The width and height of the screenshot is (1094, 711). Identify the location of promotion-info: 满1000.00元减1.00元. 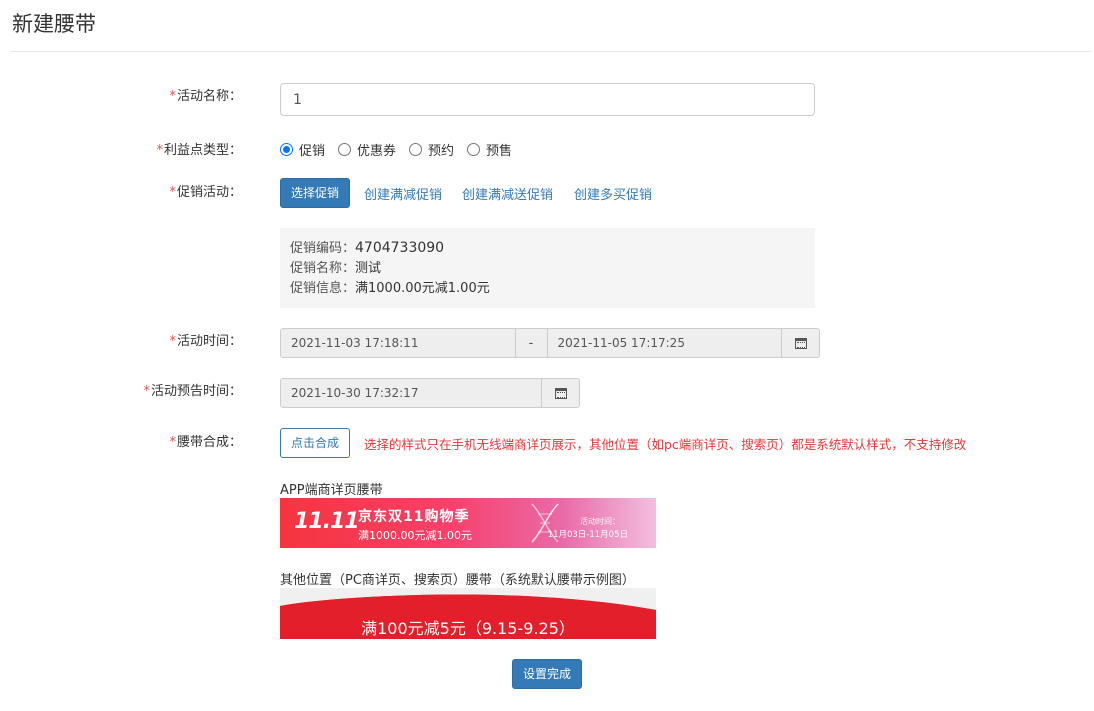
(422, 288).